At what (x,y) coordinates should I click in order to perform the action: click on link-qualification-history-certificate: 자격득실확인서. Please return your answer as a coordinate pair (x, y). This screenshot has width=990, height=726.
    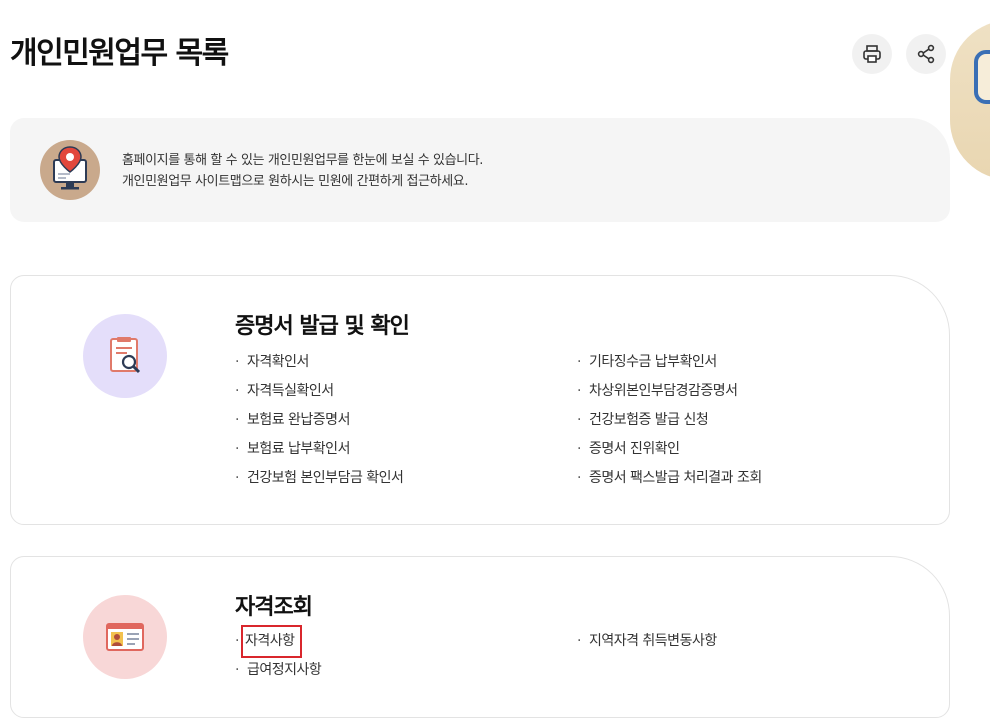
    Looking at the image, I should click on (319, 391).